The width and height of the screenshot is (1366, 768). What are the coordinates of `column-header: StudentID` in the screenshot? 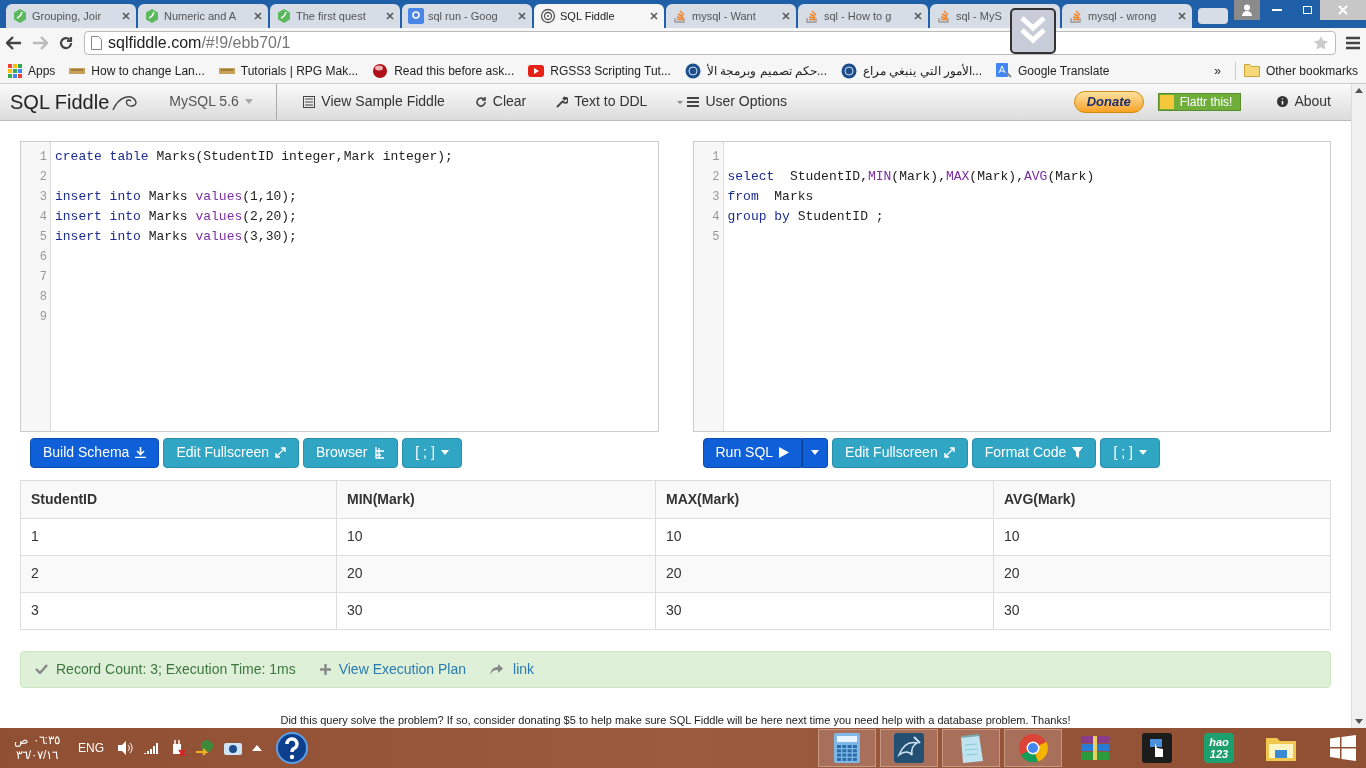 It's located at (179, 499).